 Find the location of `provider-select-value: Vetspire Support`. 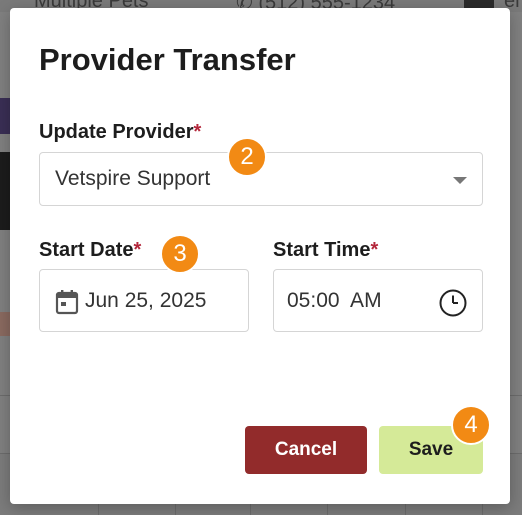

provider-select-value: Vetspire Support is located at coordinates (133, 178).